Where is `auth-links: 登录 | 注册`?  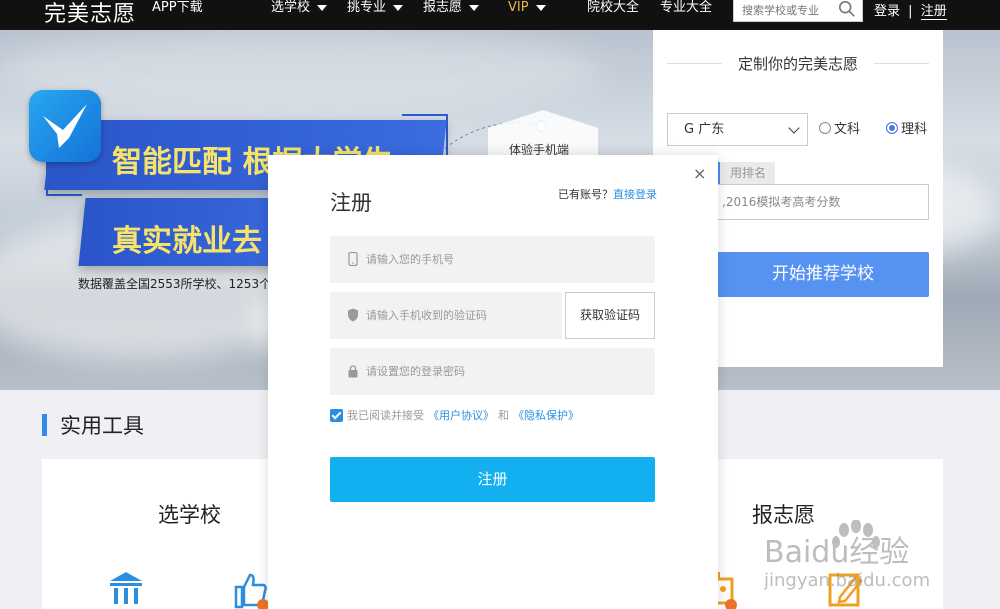
auth-links: 登录 | 注册 is located at coordinates (910, 10).